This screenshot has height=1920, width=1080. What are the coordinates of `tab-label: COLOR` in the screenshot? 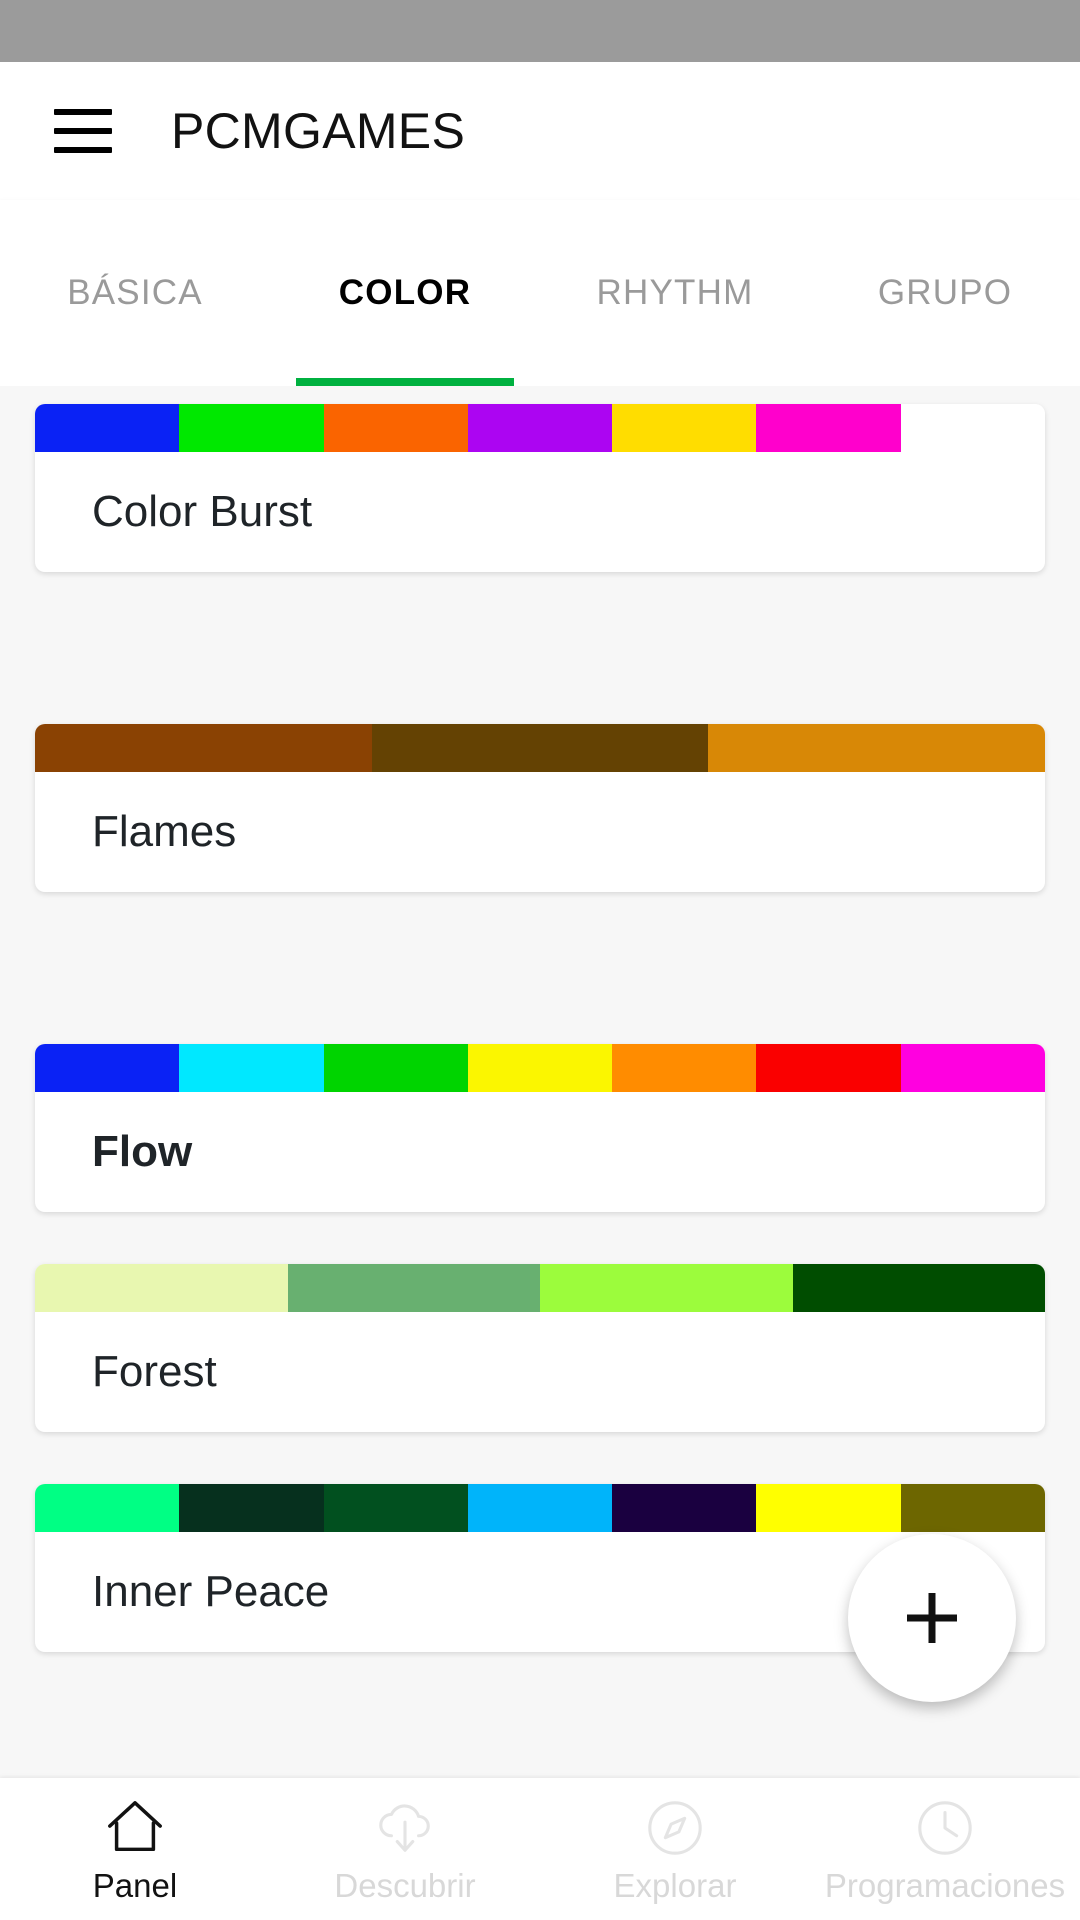 It's located at (405, 292).